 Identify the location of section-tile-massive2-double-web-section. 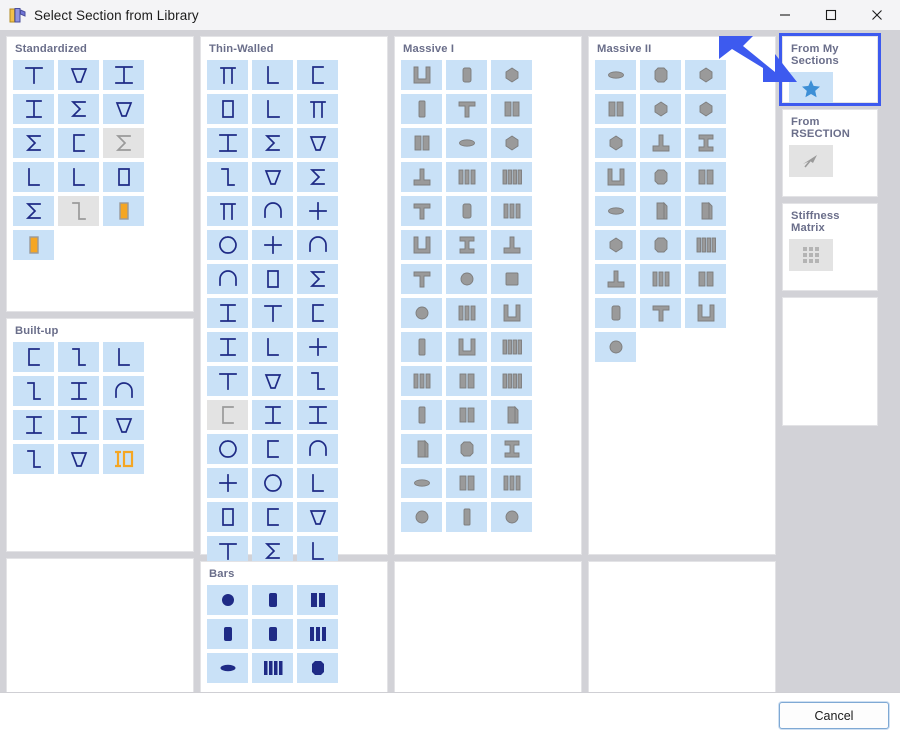
(705, 109).